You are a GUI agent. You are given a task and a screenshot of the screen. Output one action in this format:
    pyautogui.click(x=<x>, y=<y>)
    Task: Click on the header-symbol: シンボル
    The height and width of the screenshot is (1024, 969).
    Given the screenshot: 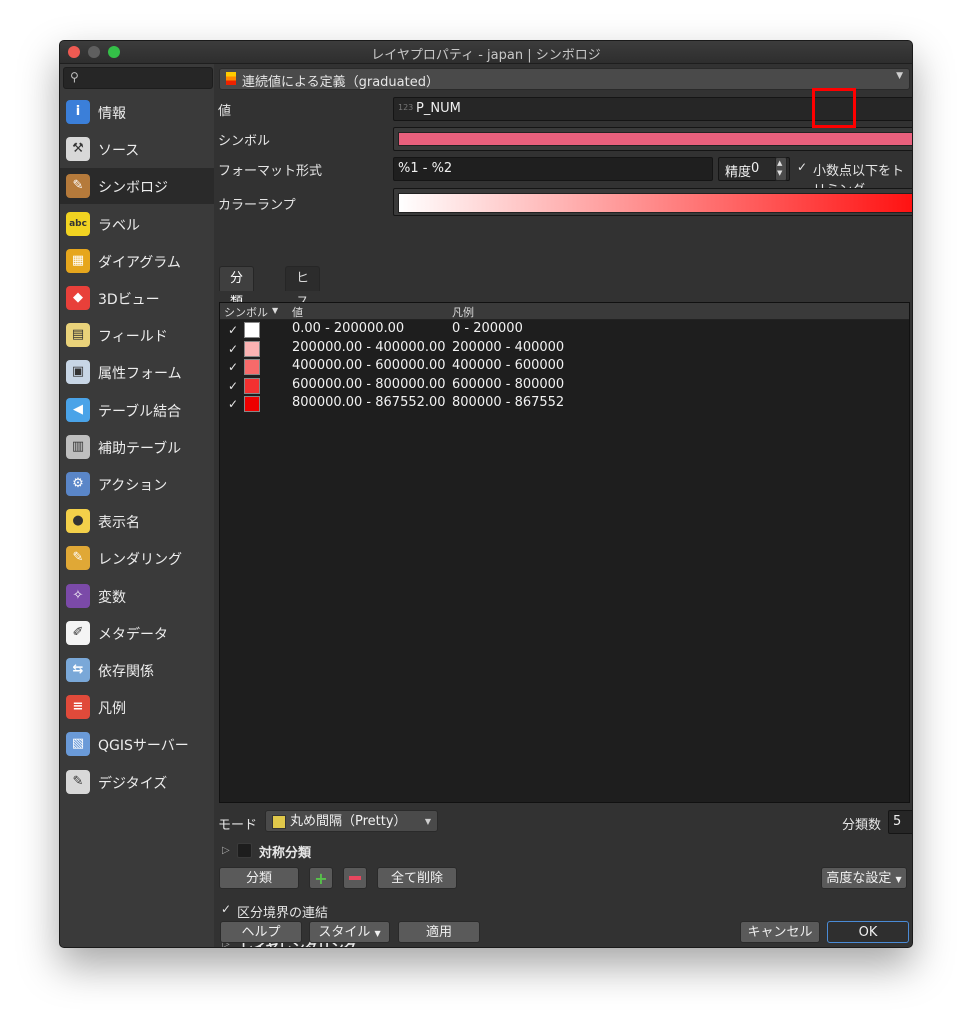 What is the action you would take?
    pyautogui.click(x=246, y=312)
    